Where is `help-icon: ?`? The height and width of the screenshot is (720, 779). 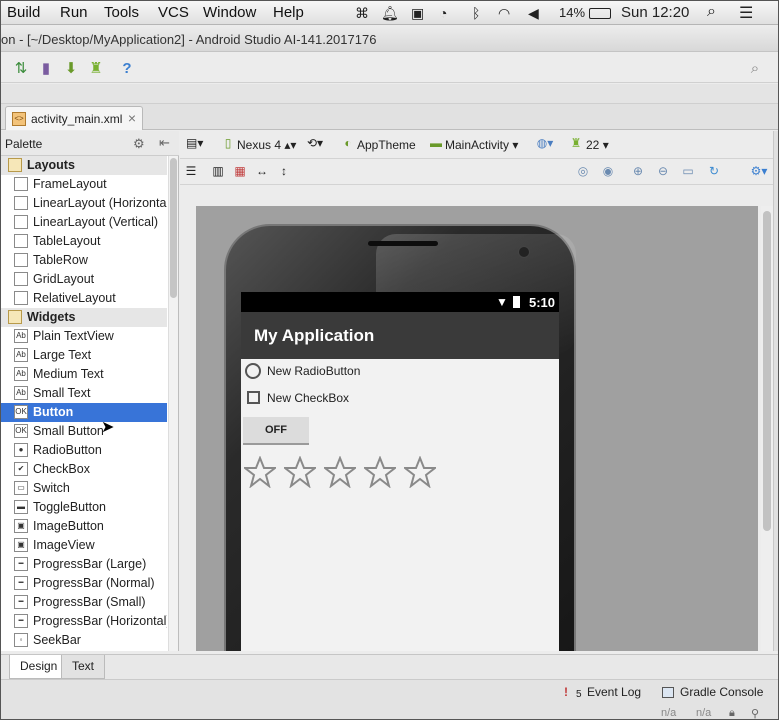
help-icon: ? is located at coordinates (127, 68).